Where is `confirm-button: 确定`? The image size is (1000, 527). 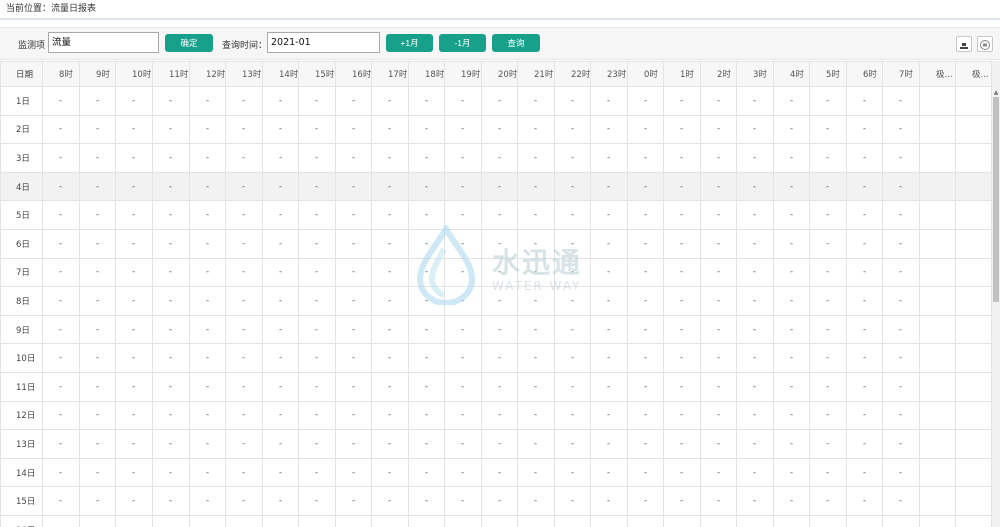
confirm-button: 确定 is located at coordinates (189, 43).